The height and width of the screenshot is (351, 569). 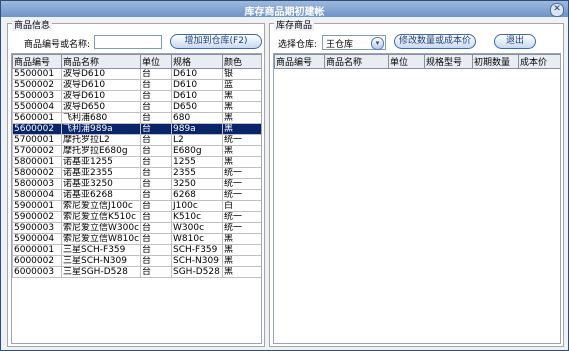 I want to click on table-cell: 索尼爱立信W810c, so click(x=101, y=239).